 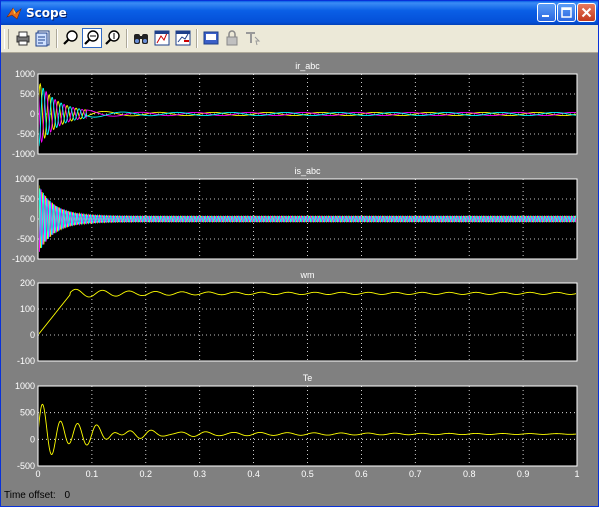 What do you see at coordinates (67, 495) in the screenshot?
I see `time-offset-value: 0` at bounding box center [67, 495].